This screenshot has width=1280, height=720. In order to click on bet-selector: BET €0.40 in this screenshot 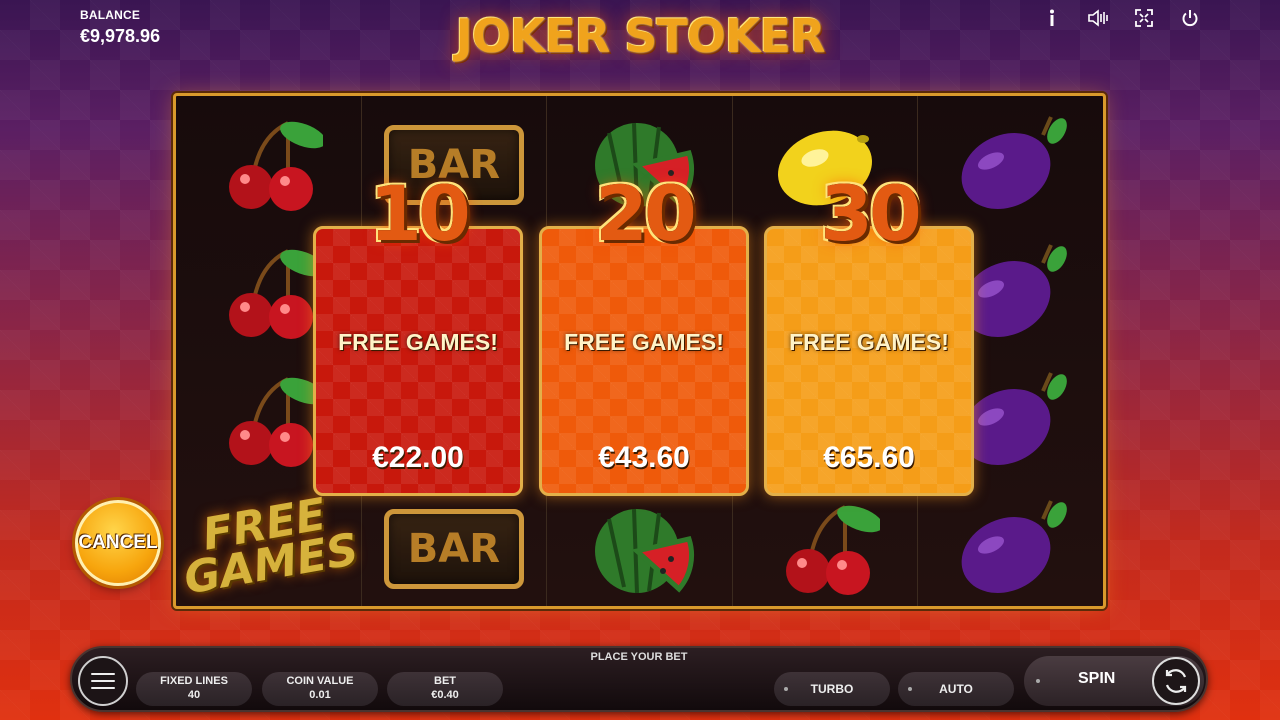, I will do `click(445, 689)`.